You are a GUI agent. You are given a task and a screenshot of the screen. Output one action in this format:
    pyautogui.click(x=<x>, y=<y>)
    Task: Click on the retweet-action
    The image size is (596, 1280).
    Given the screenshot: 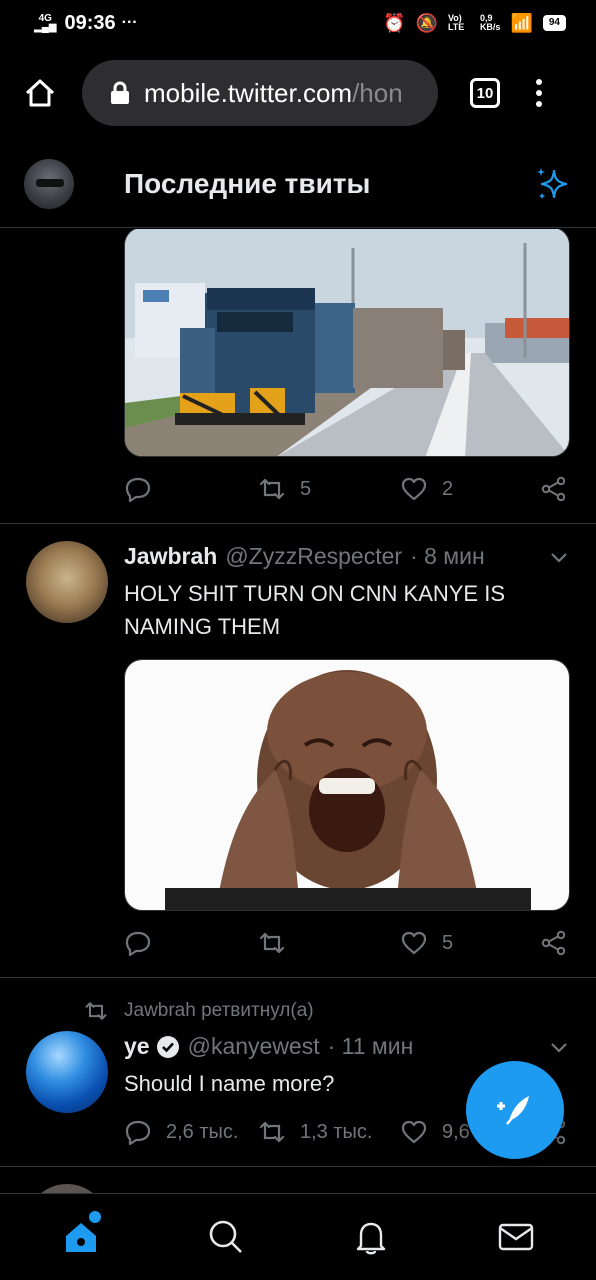 What is the action you would take?
    pyautogui.click(x=329, y=943)
    